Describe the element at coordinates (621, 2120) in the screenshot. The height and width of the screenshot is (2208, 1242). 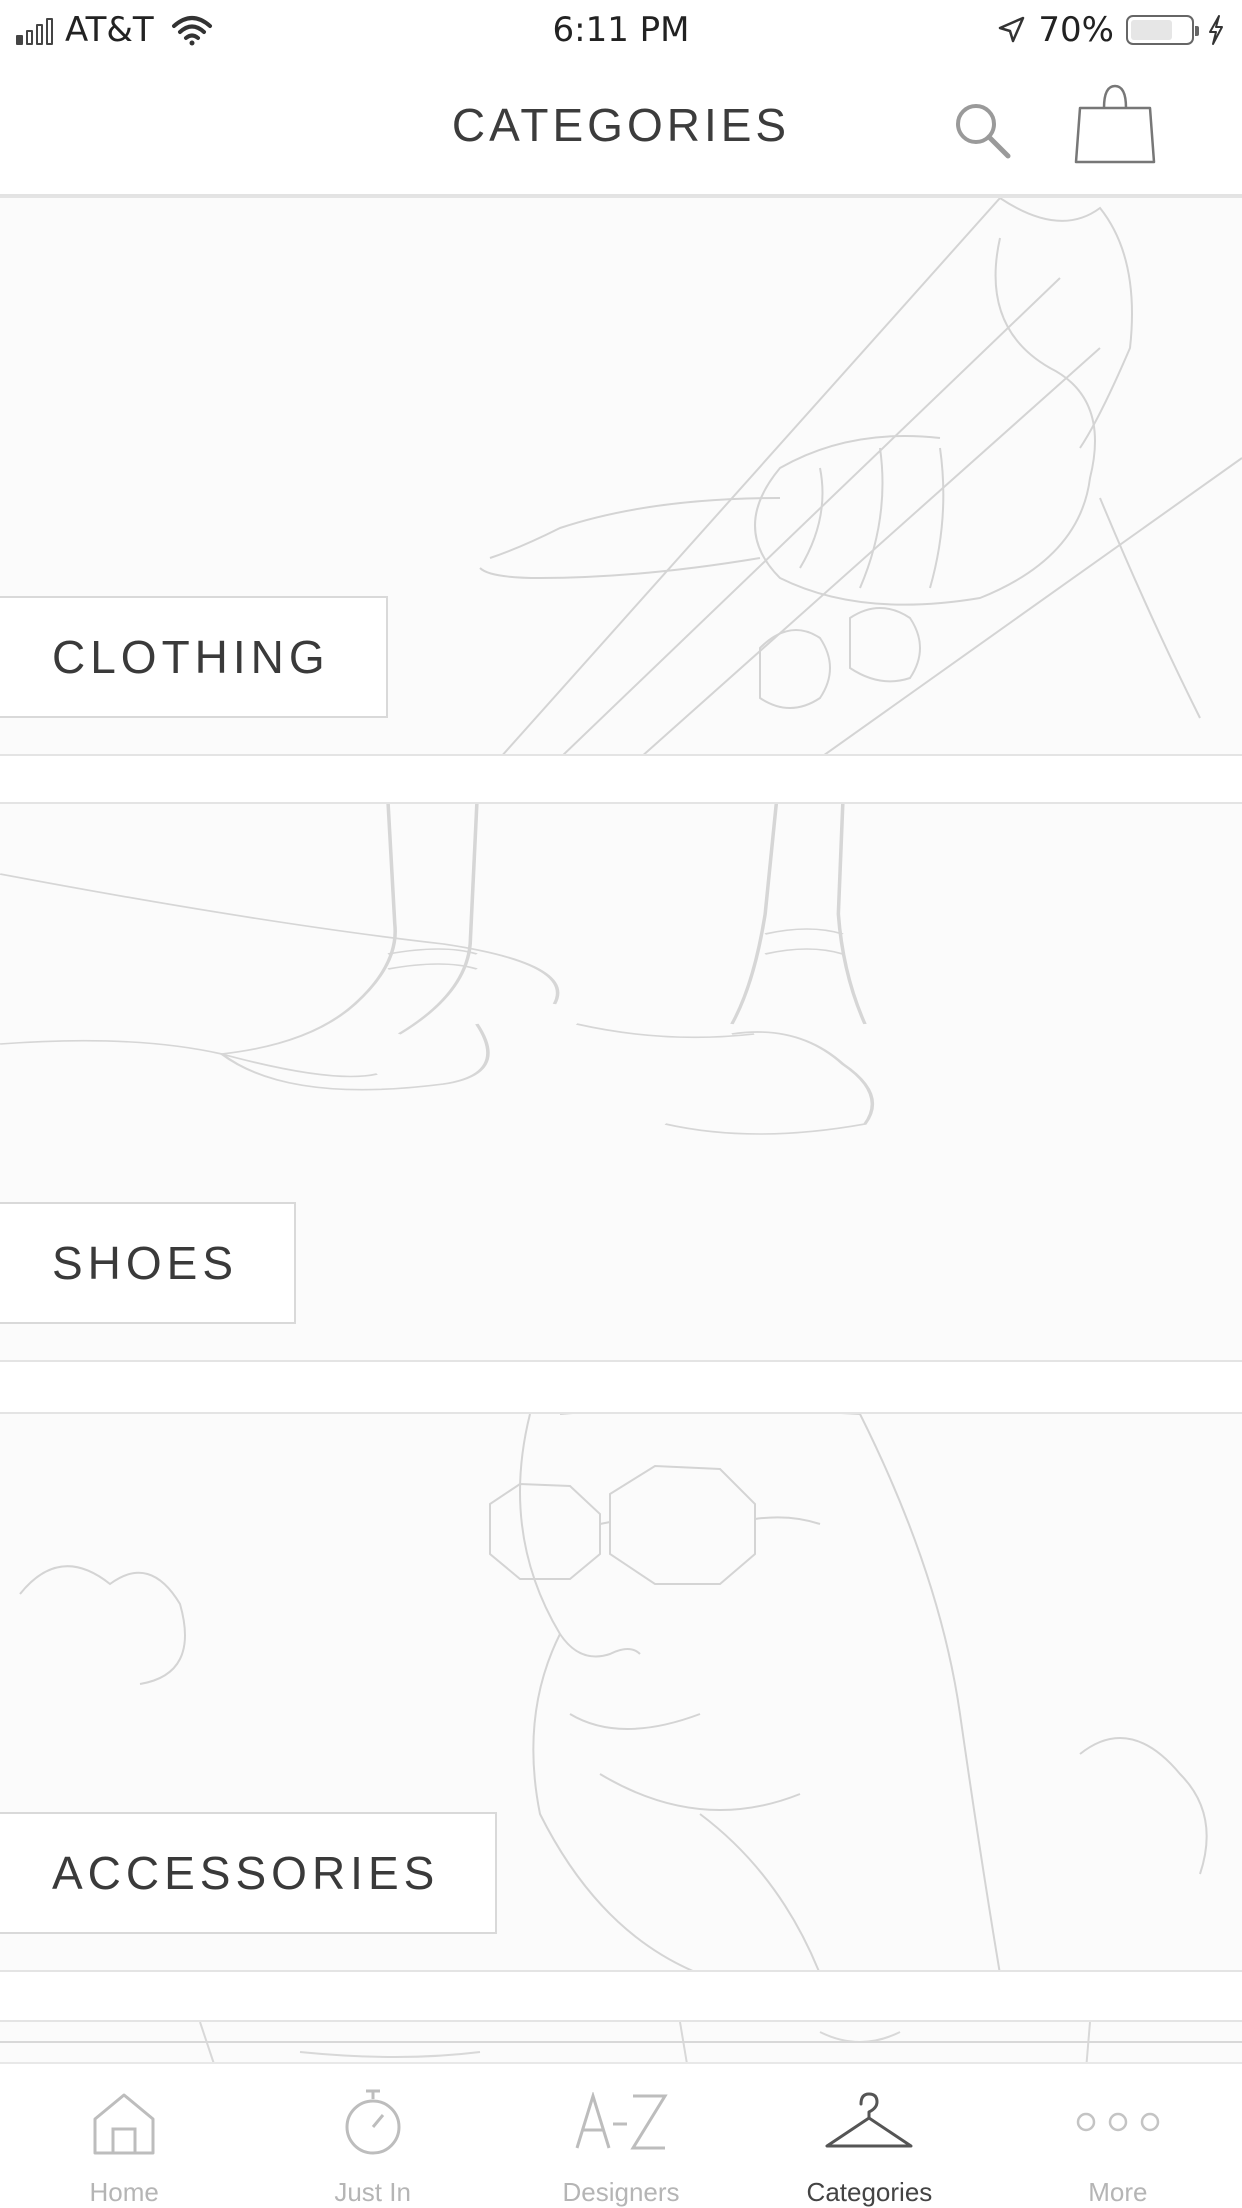
I see `a-z-icon` at that location.